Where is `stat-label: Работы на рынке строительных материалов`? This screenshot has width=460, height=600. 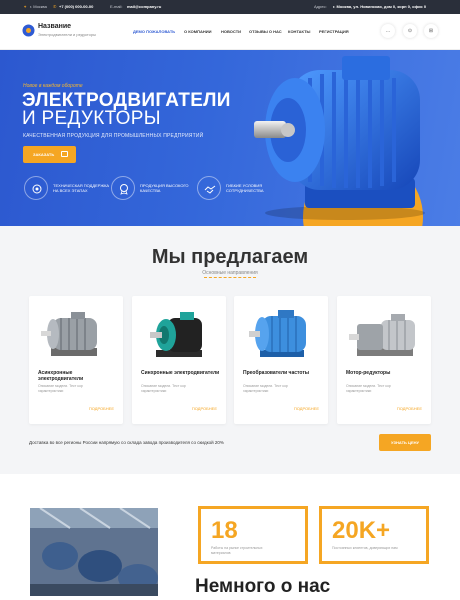
stat-label: Работы на рынке строительных материалов is located at coordinates (237, 550).